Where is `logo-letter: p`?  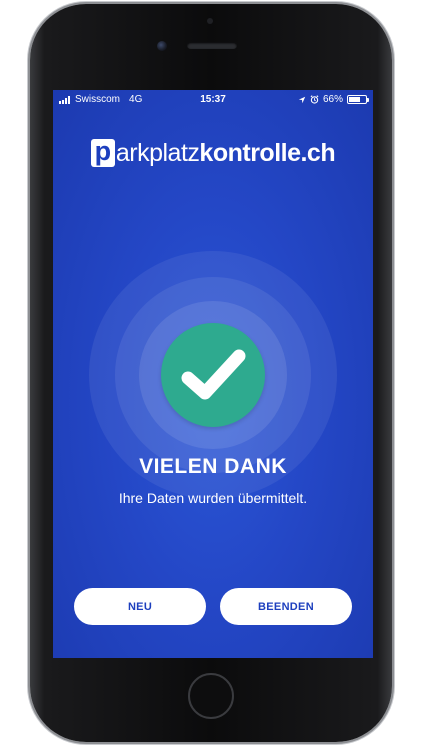 logo-letter: p is located at coordinates (102, 152).